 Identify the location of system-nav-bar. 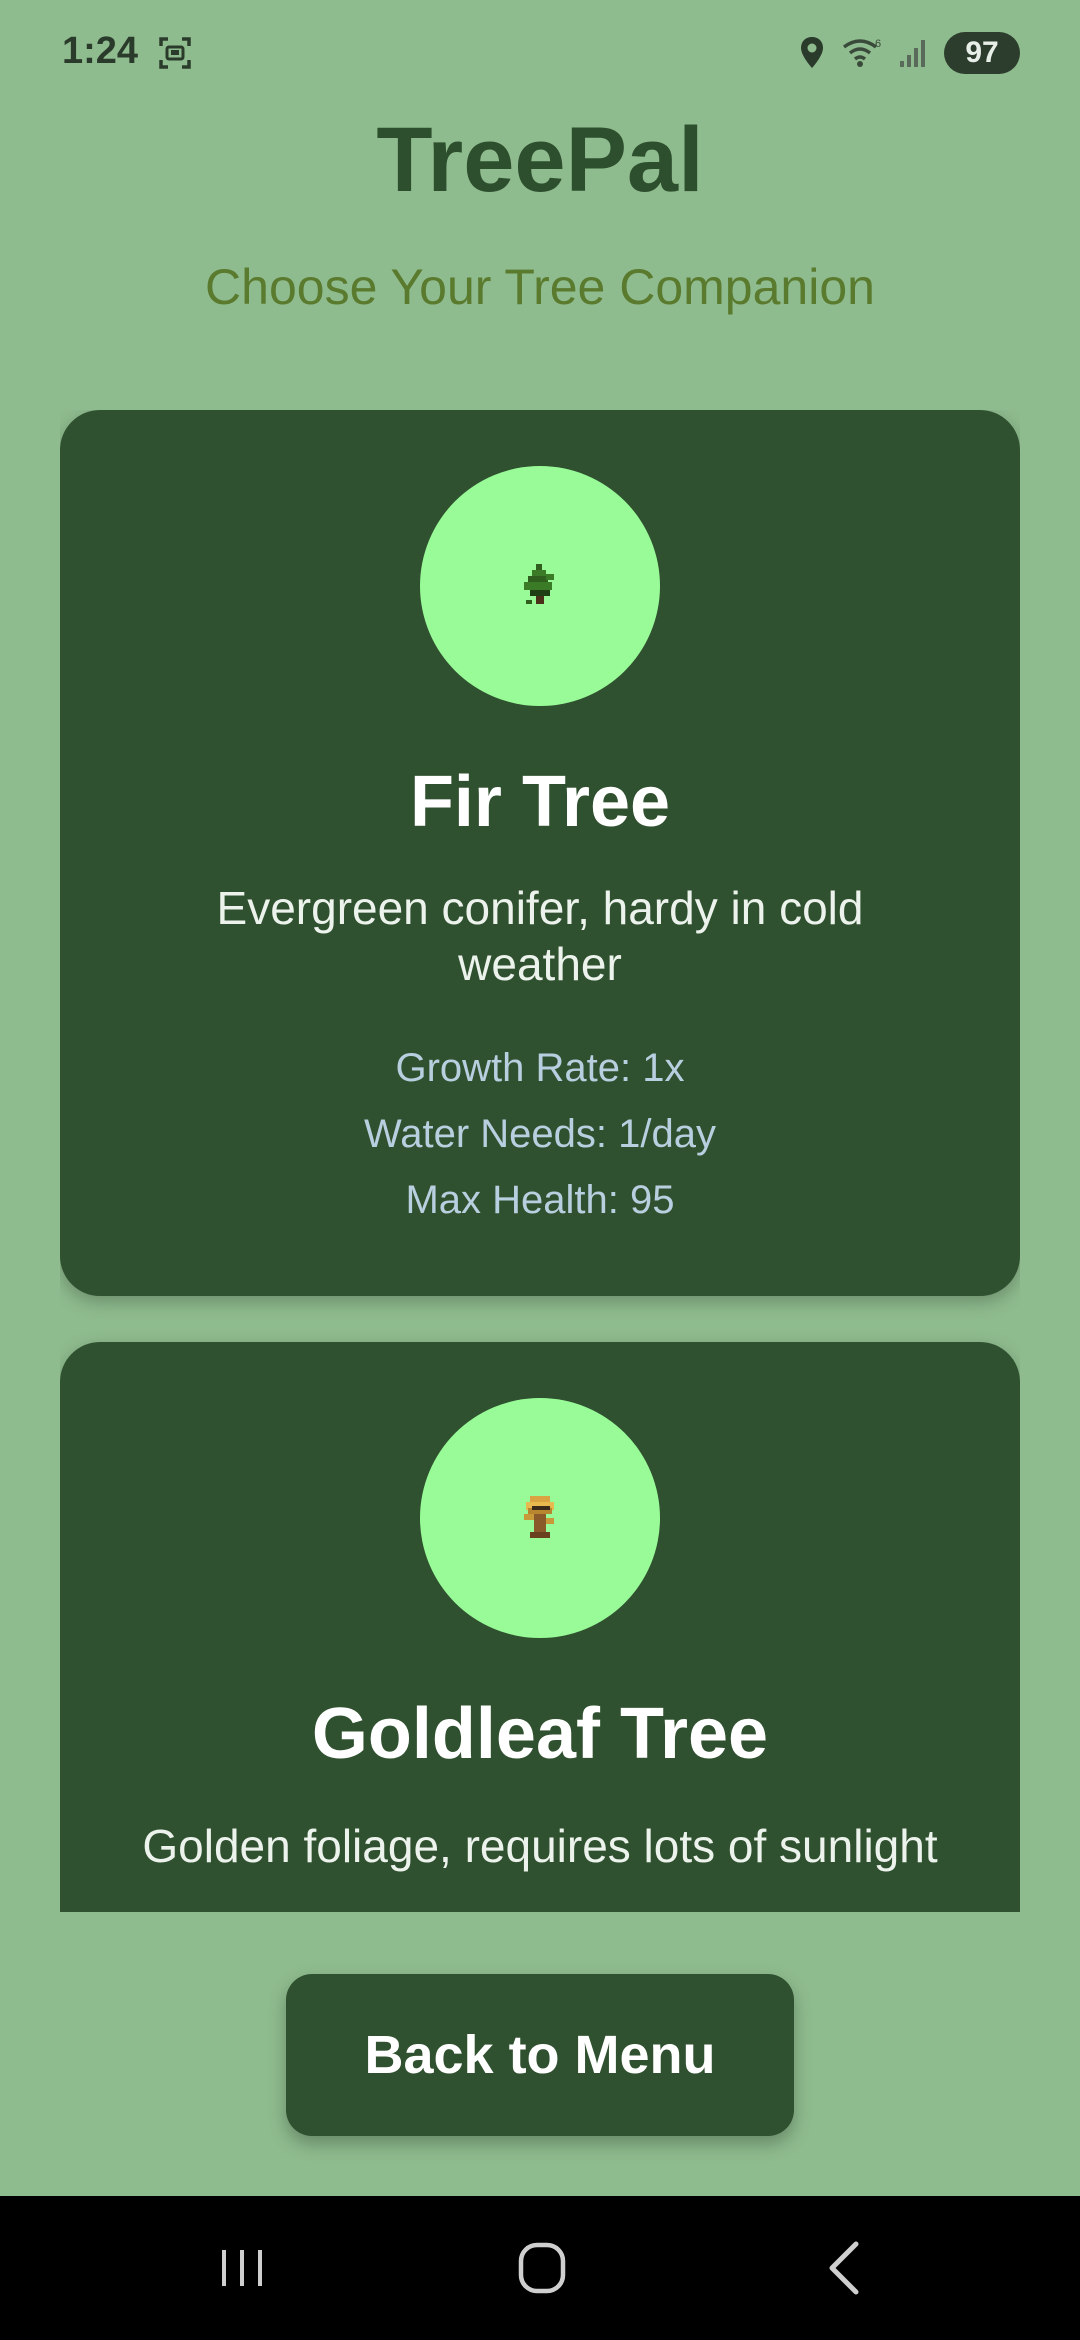
(540, 2268).